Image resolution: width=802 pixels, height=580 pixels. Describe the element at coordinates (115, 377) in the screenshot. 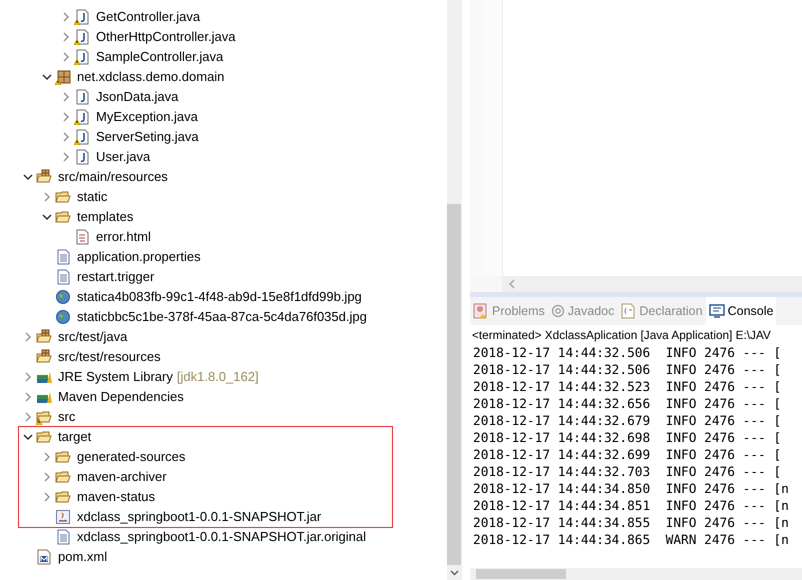

I see `tree-item: JRE System Library` at that location.